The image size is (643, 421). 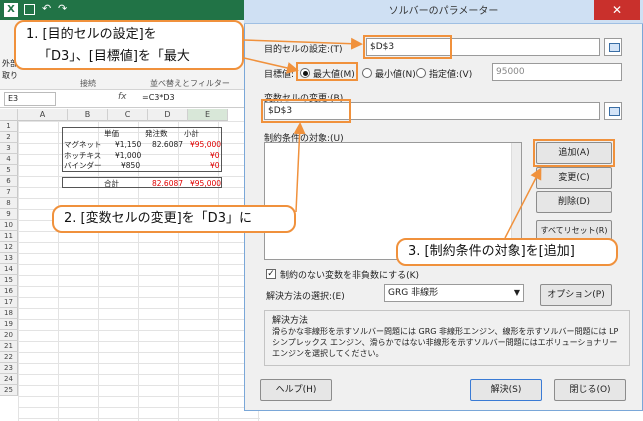 I want to click on arrow-to-max, so click(x=271, y=65).